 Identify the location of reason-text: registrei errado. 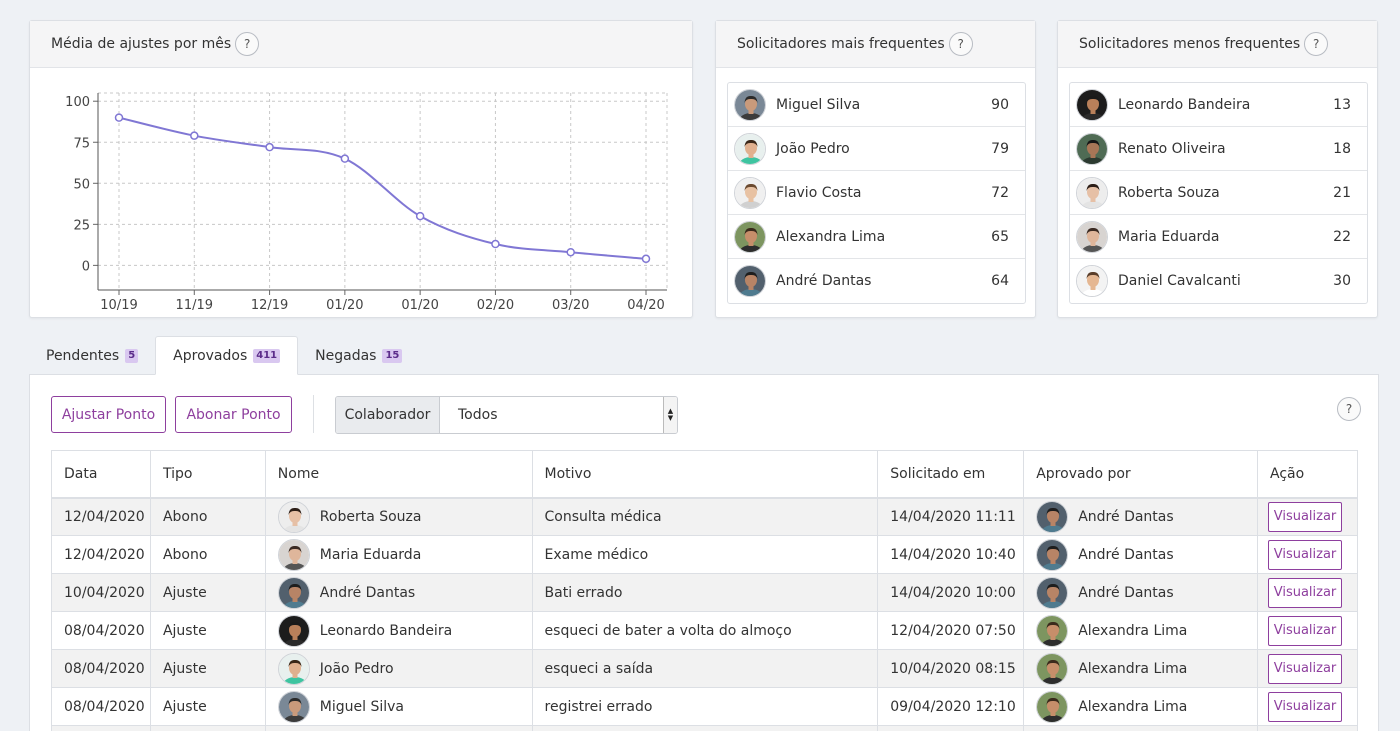
(598, 706).